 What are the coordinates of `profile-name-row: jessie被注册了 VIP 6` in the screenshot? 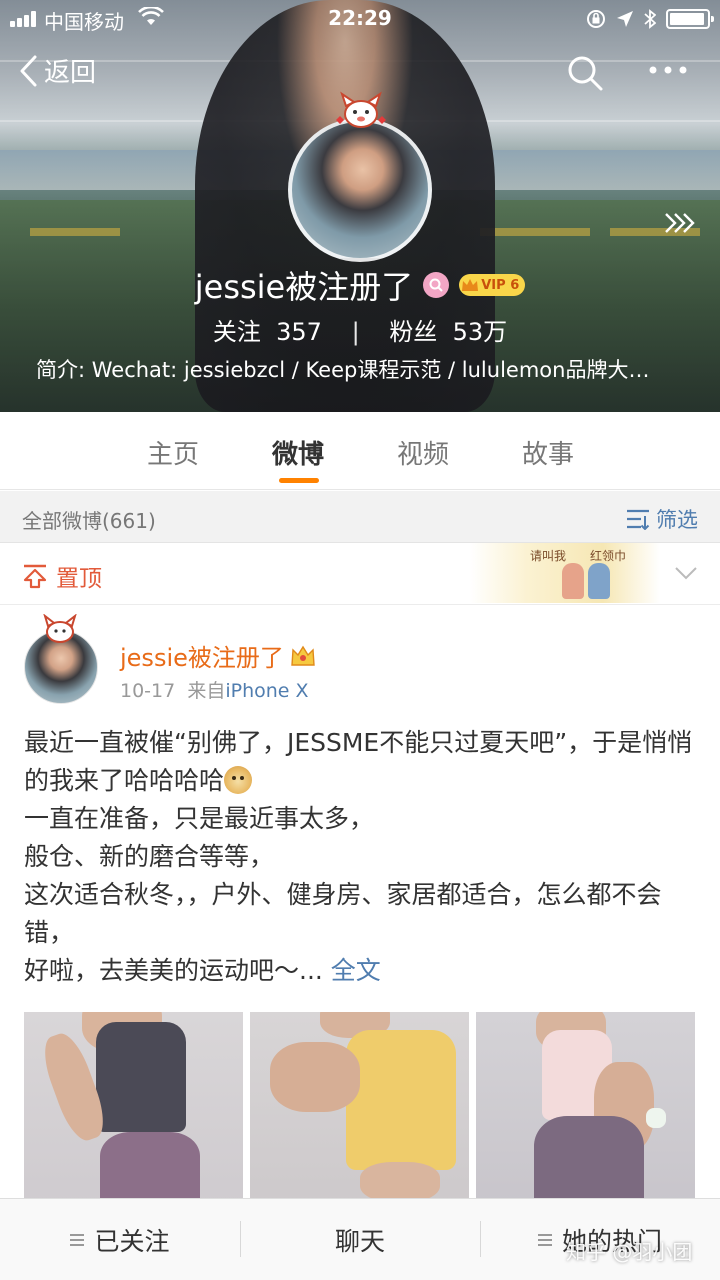 It's located at (360, 285).